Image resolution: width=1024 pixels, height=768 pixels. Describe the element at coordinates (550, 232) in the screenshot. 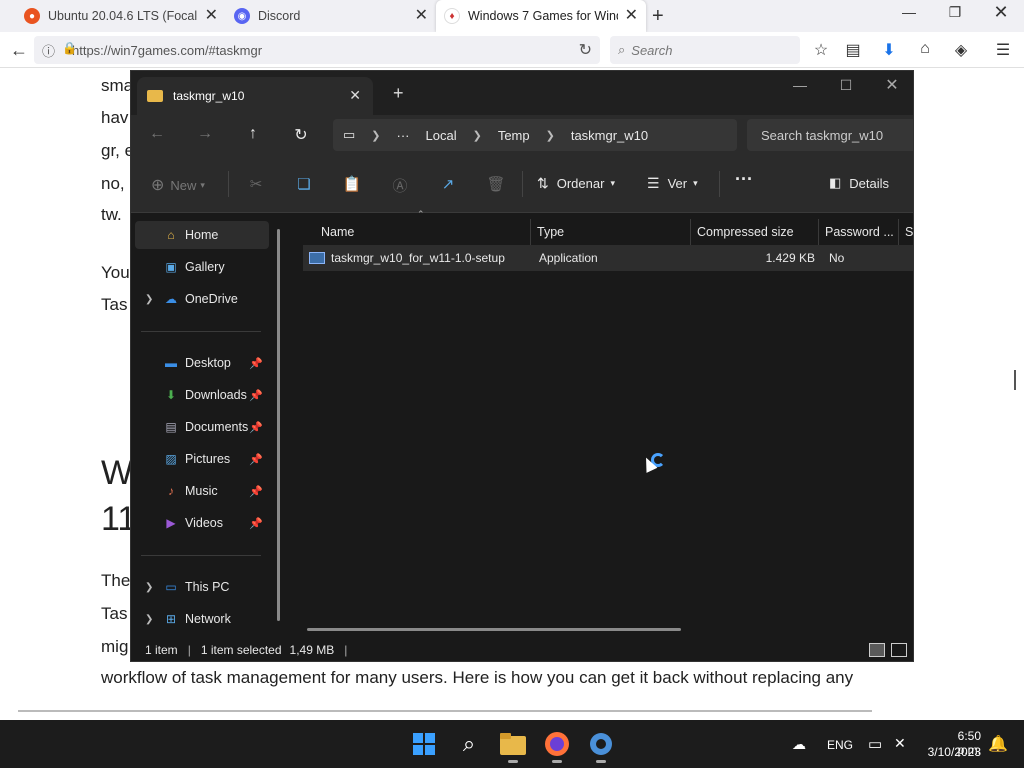

I see `column-header-type: Type` at that location.